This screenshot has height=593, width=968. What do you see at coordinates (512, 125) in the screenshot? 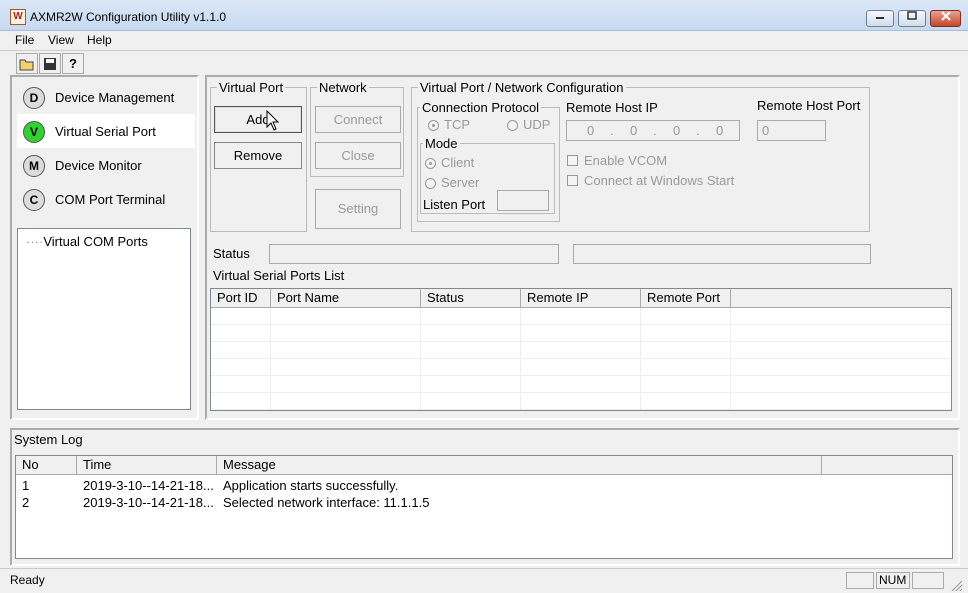
I see `udp-radio` at bounding box center [512, 125].